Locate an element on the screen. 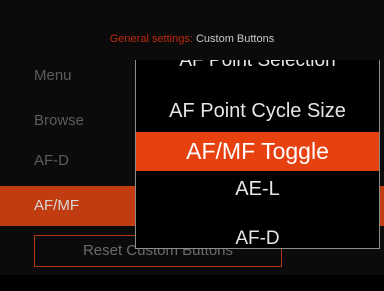 This screenshot has width=384, height=291. dropdown-option-clip: AF Point Selection is located at coordinates (257, 67).